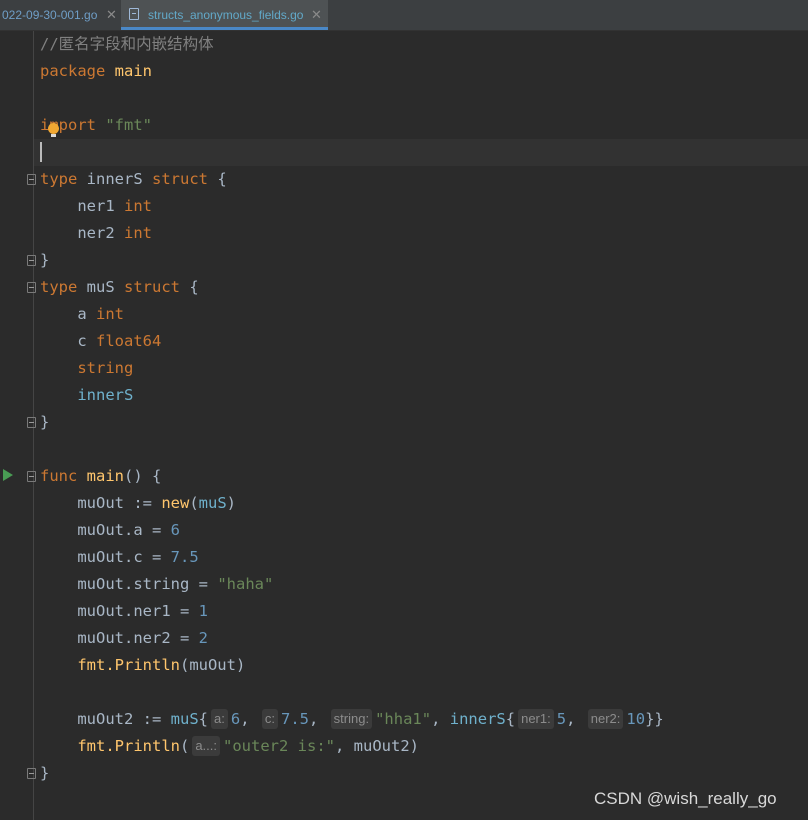 The image size is (808, 820). I want to click on embedded-type: innerS, so click(105, 395).